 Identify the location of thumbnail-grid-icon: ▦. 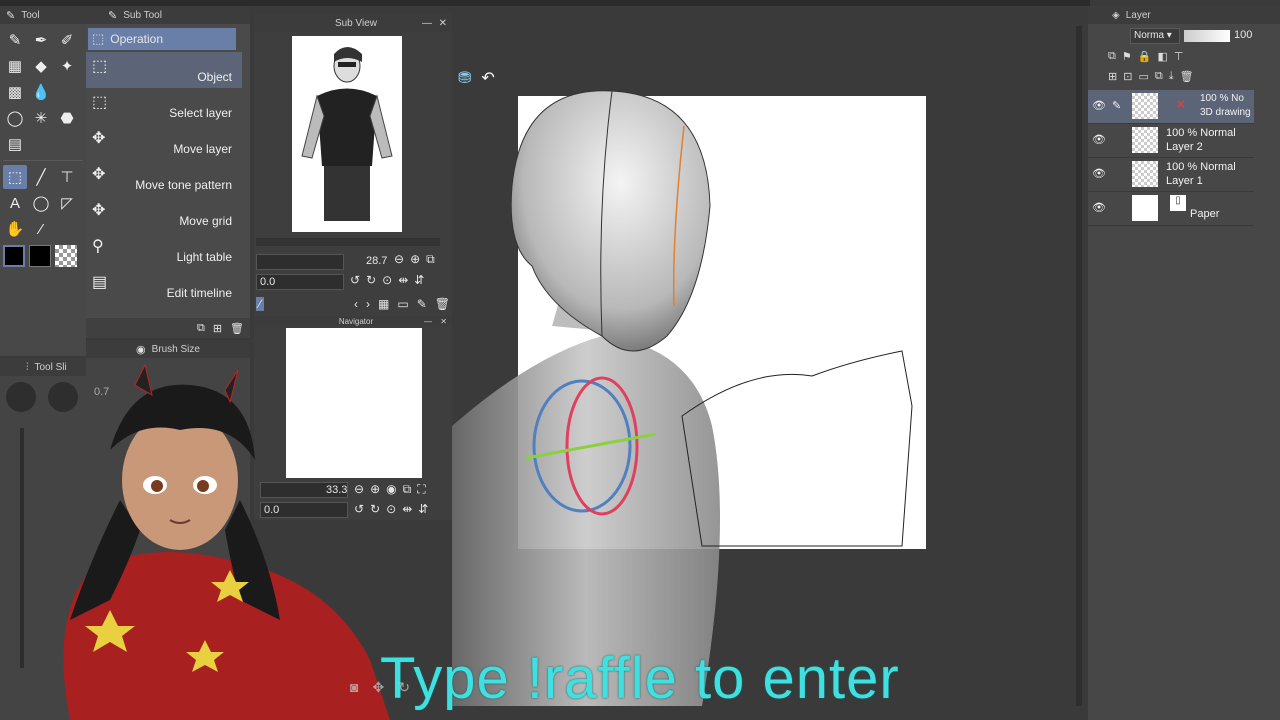
(383, 304).